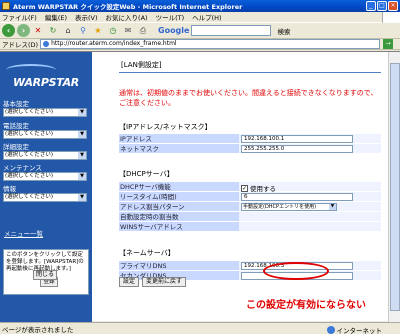  Describe the element at coordinates (22, 168) in the screenshot. I see `nav-group-label: メンテナンス` at that location.